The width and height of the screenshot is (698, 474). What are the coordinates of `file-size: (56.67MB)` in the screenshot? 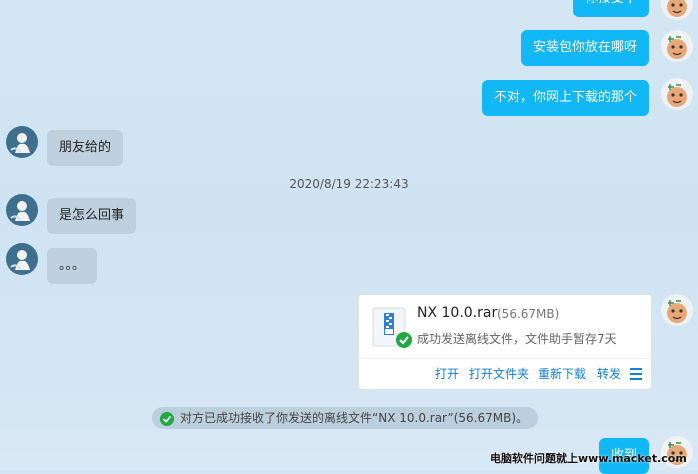 It's located at (528, 314).